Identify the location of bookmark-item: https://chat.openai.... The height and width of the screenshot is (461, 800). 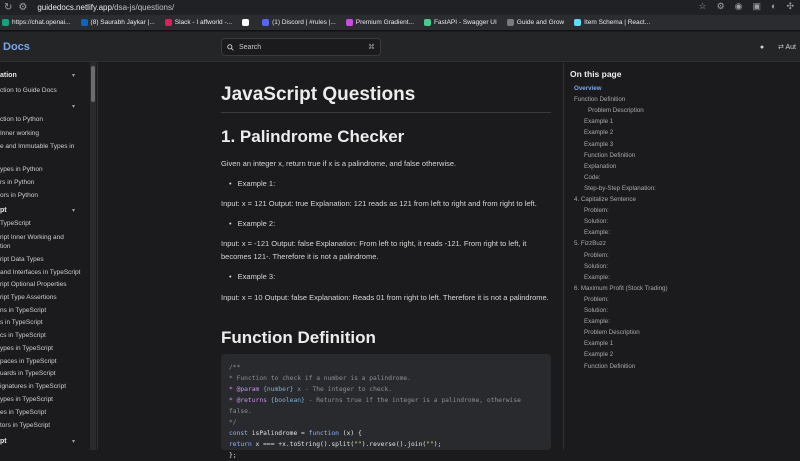
(36, 22).